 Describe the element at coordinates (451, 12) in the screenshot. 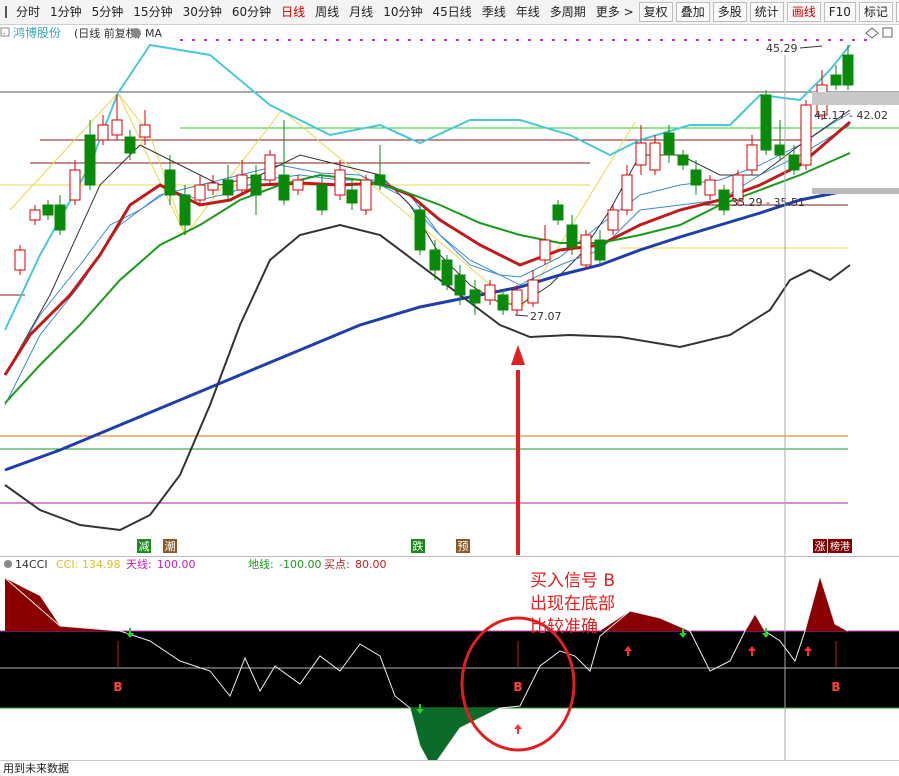

I see `period-tab-10: 45日线` at that location.